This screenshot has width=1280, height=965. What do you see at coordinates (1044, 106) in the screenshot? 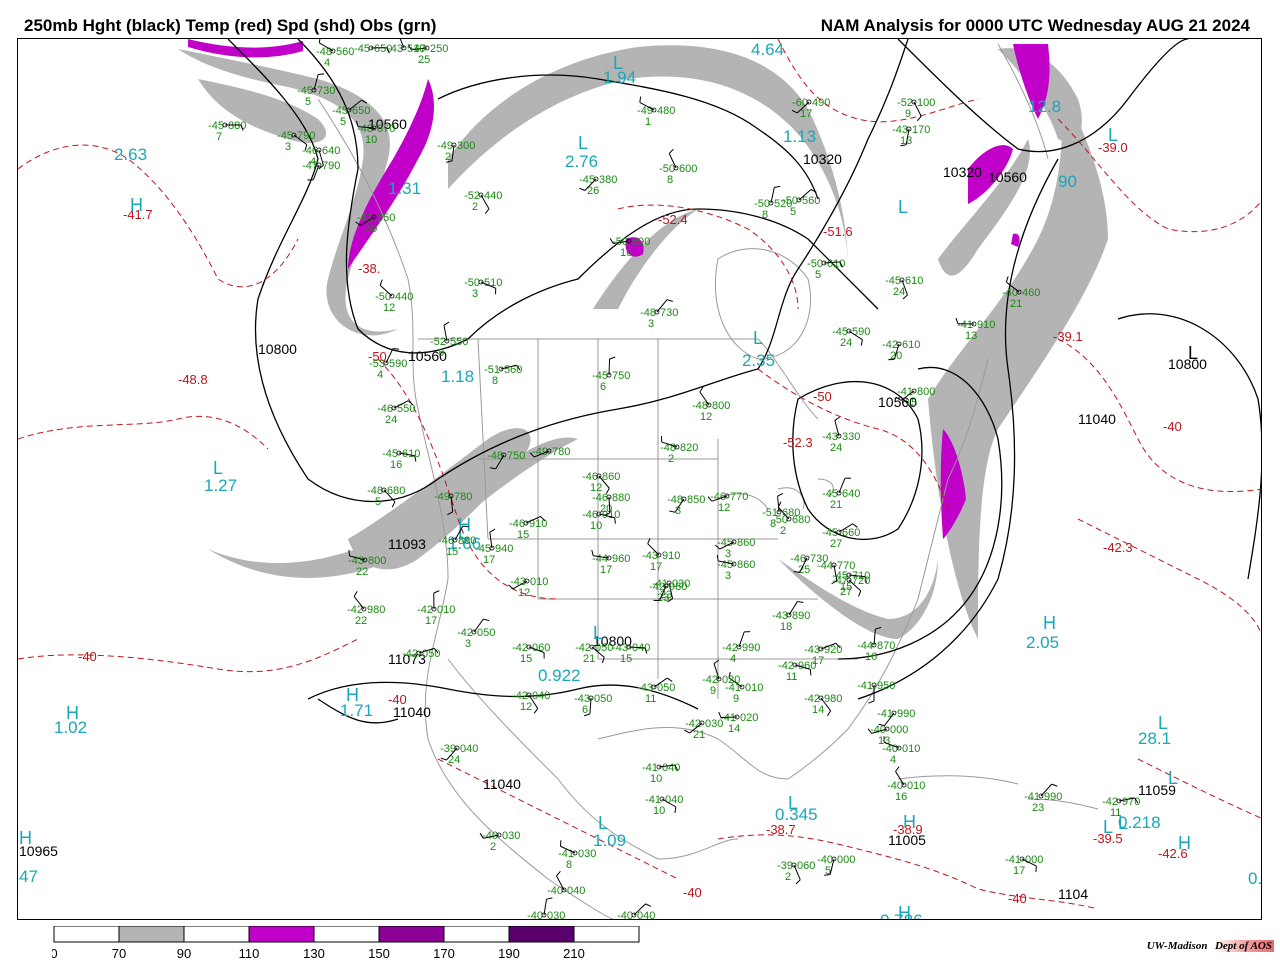
I see `extrema-value-label: 12.8` at bounding box center [1044, 106].